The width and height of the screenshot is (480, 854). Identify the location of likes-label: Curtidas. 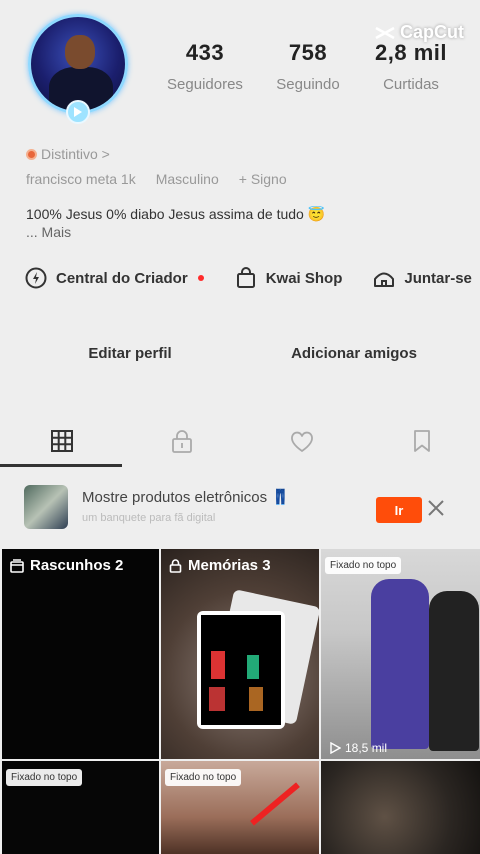
(411, 84).